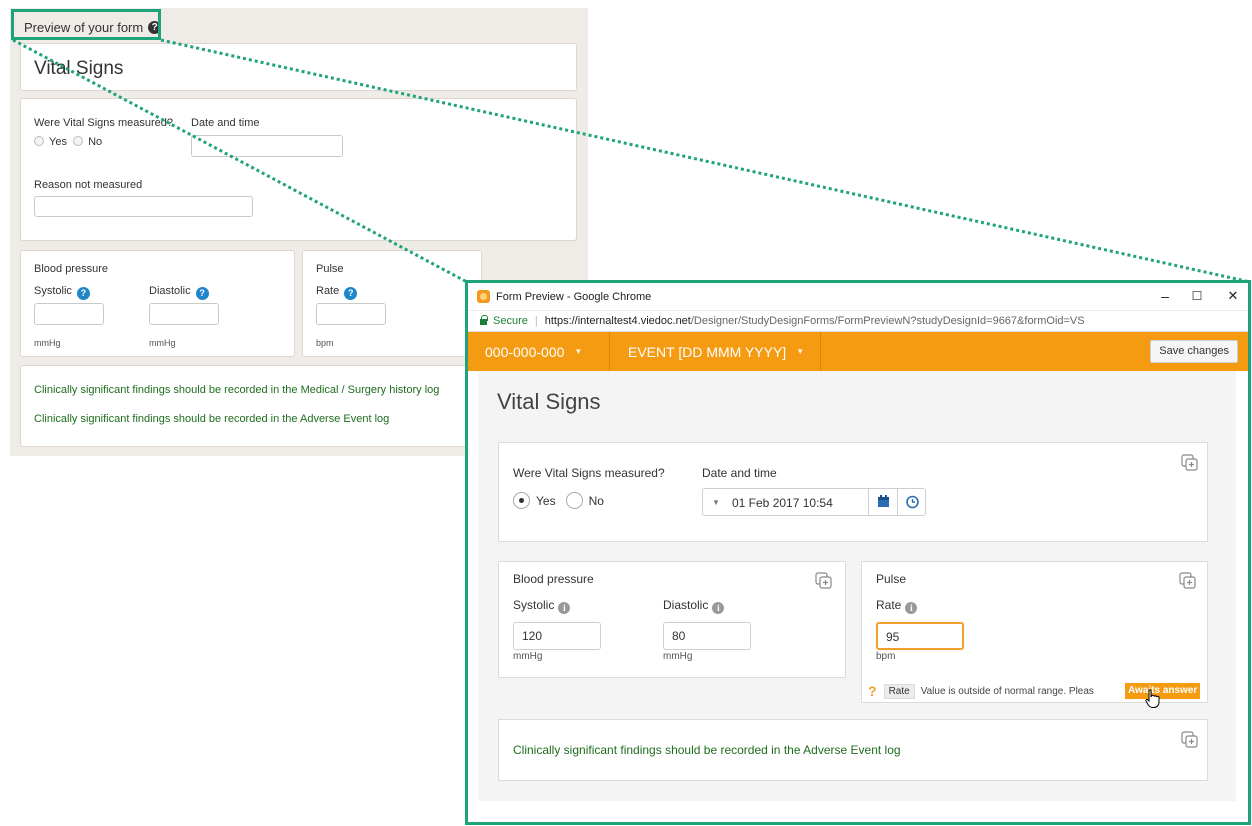 This screenshot has height=826, width=1252. What do you see at coordinates (617, 321) in the screenshot?
I see `url-host: https://internaltest4.viedoc.net` at bounding box center [617, 321].